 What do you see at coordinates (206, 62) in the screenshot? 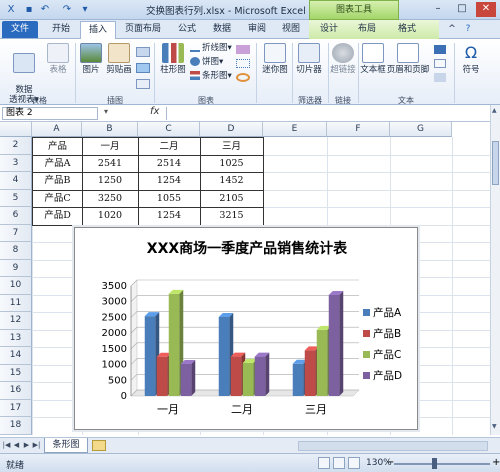
I see `pie-chart-button: 饼图▾` at bounding box center [206, 62].